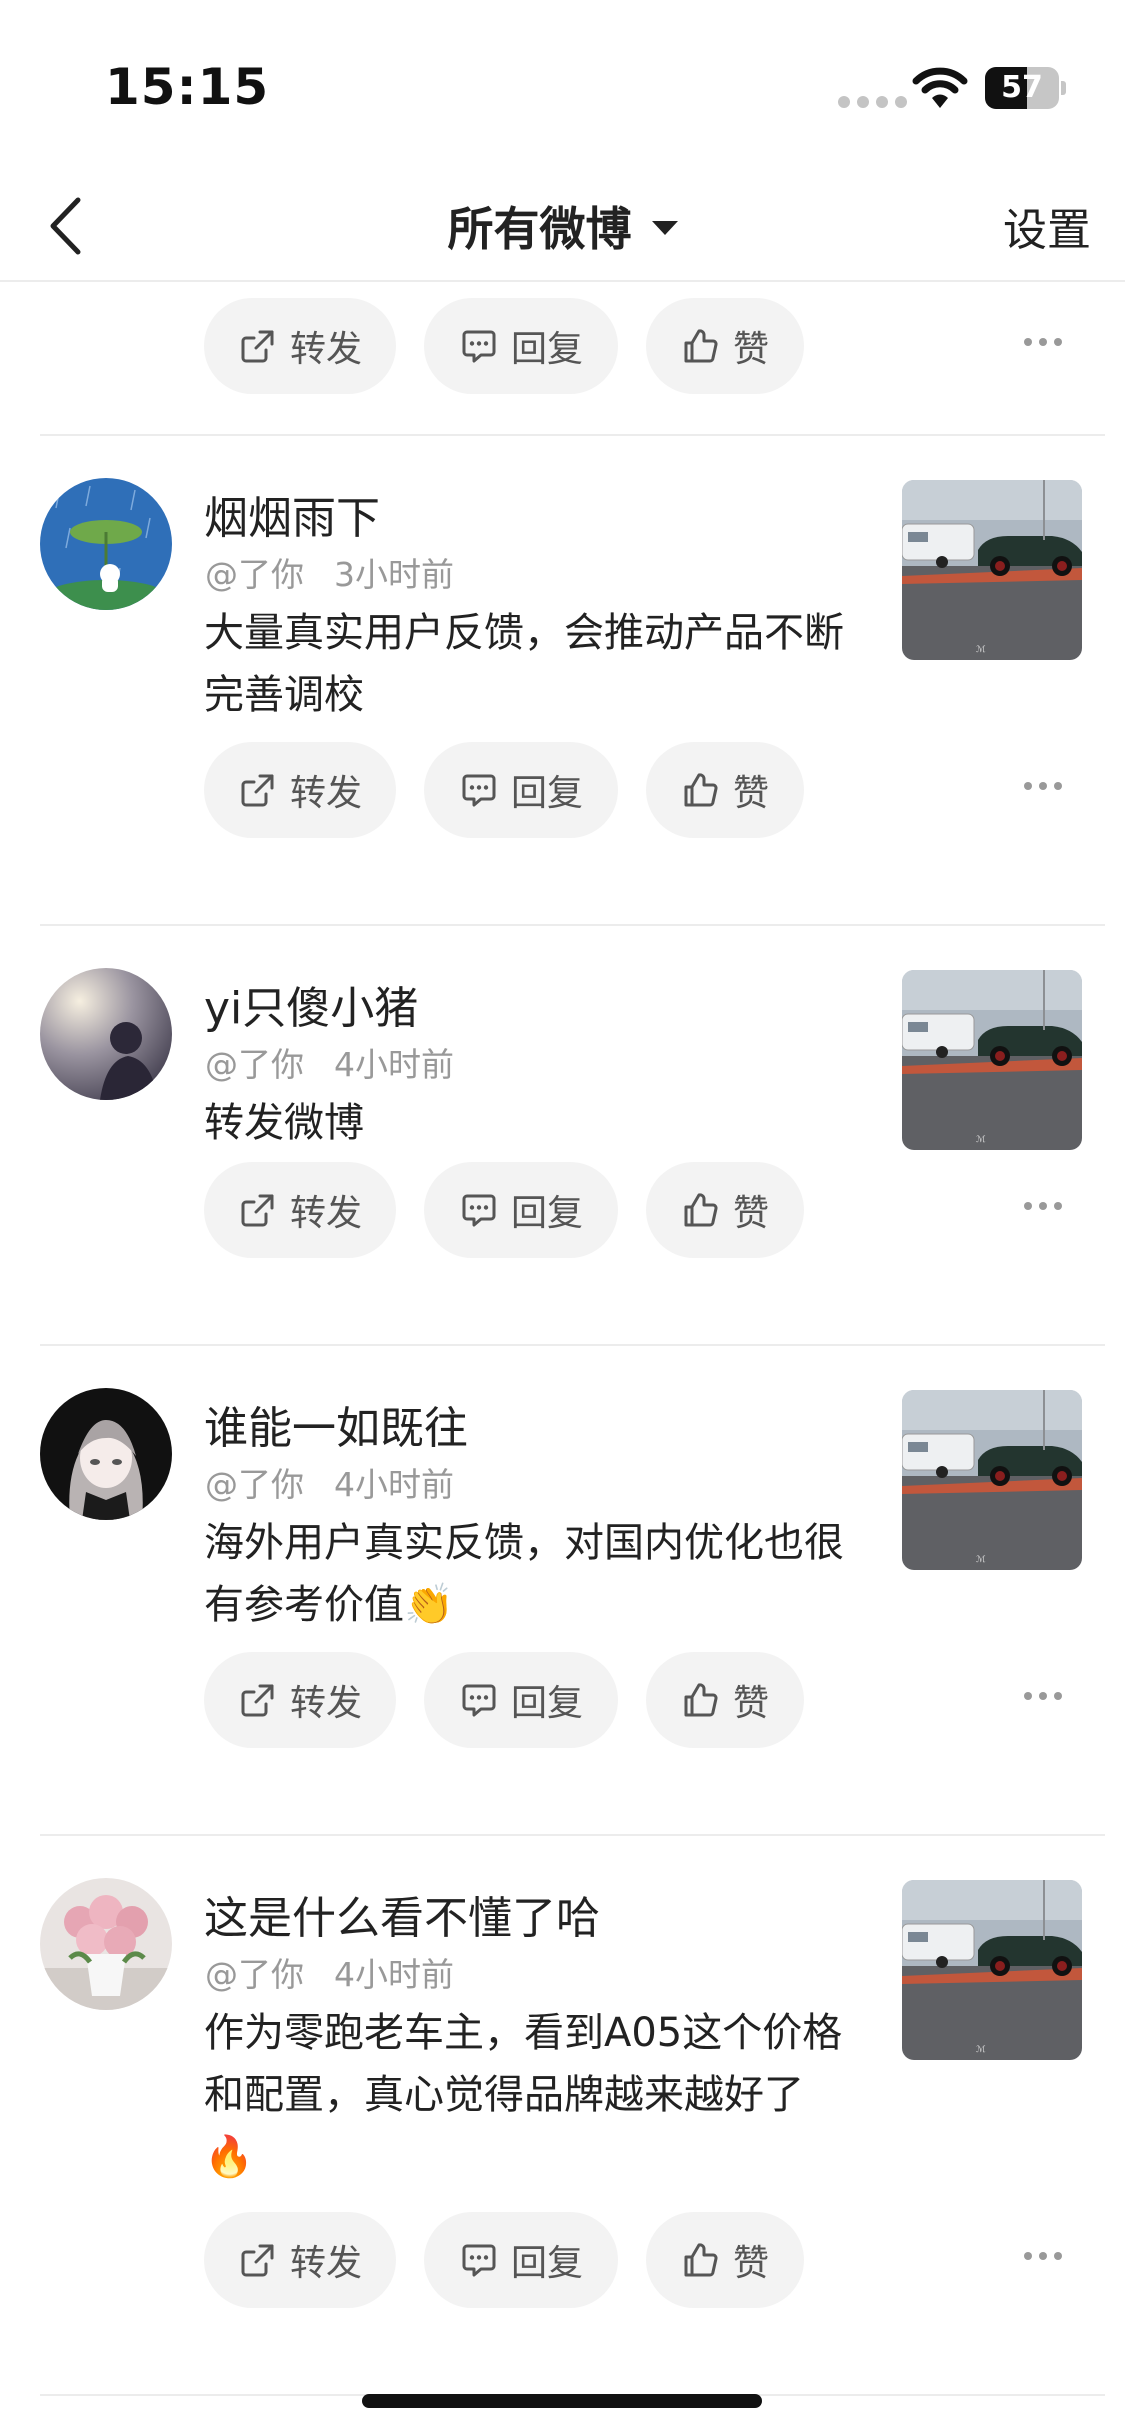 The height and width of the screenshot is (2436, 1125). Describe the element at coordinates (336, 1424) in the screenshot. I see `user-name: 谁能一如既往` at that location.